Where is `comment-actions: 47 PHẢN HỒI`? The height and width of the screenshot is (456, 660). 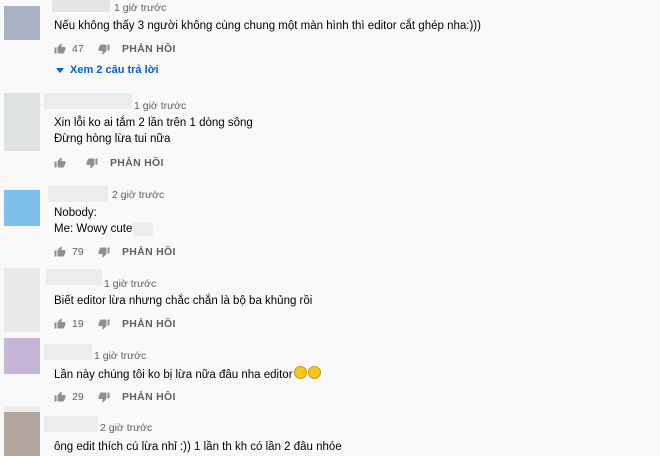
comment-actions: 47 PHẢN HỒI is located at coordinates (115, 49).